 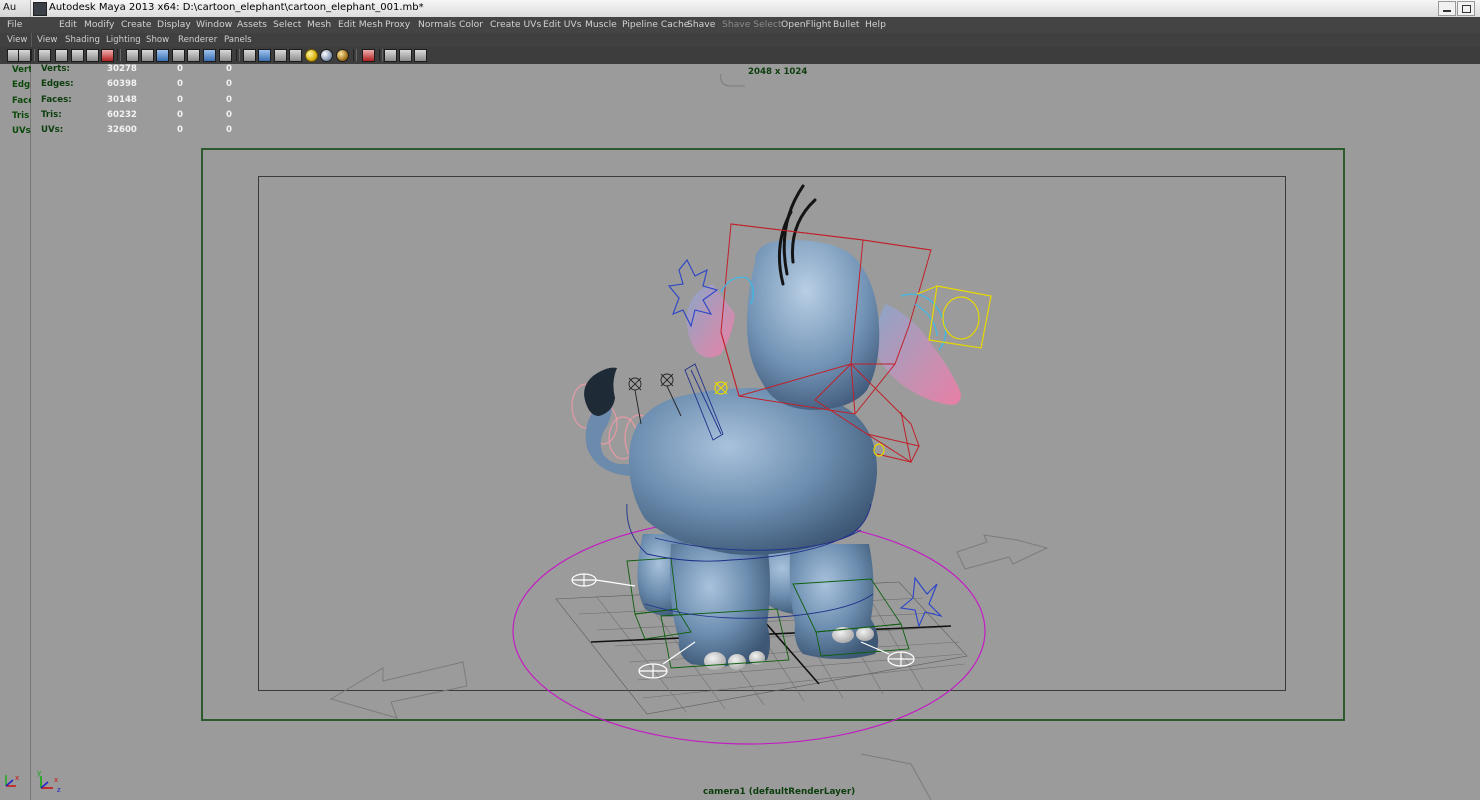 What do you see at coordinates (397, 24) in the screenshot?
I see `menu-proxy: Proxy` at bounding box center [397, 24].